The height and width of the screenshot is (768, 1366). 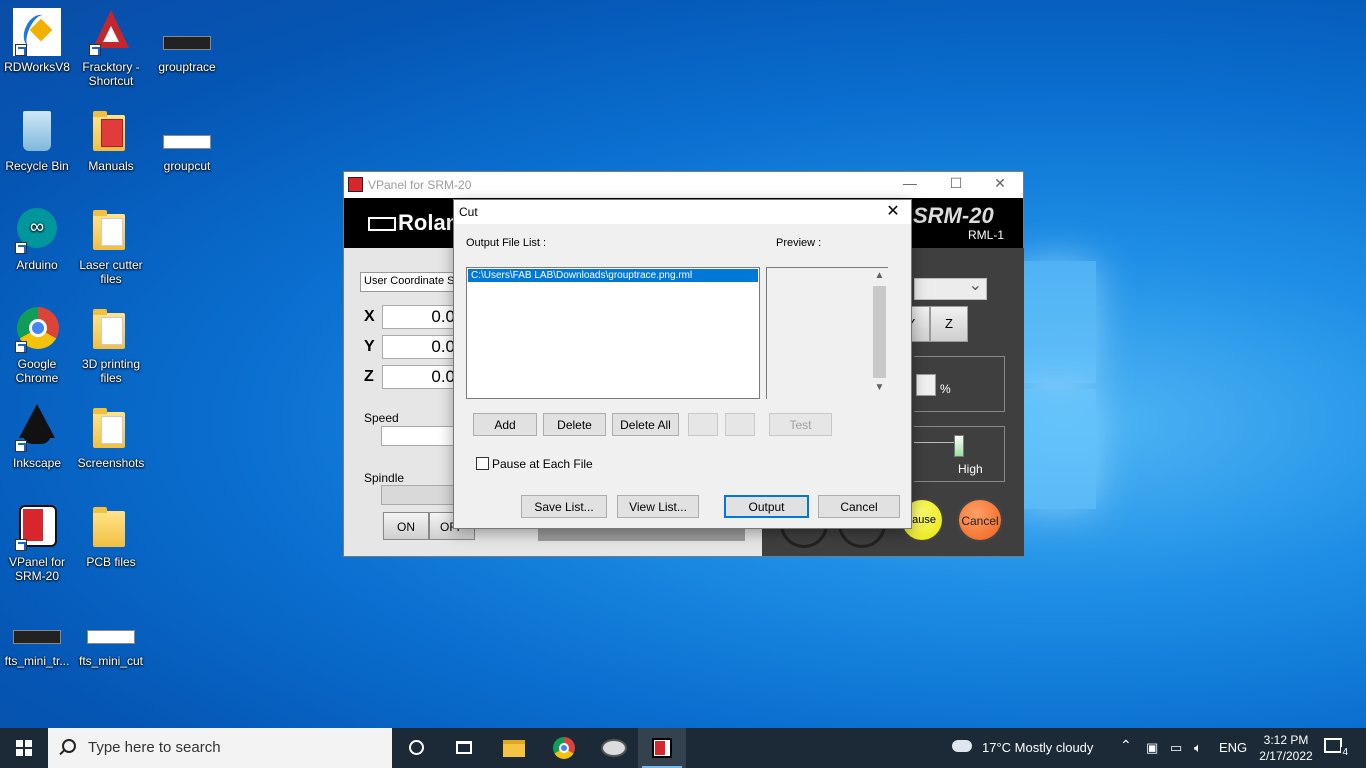 What do you see at coordinates (37, 230) in the screenshot?
I see `arduino-icon: ∞` at bounding box center [37, 230].